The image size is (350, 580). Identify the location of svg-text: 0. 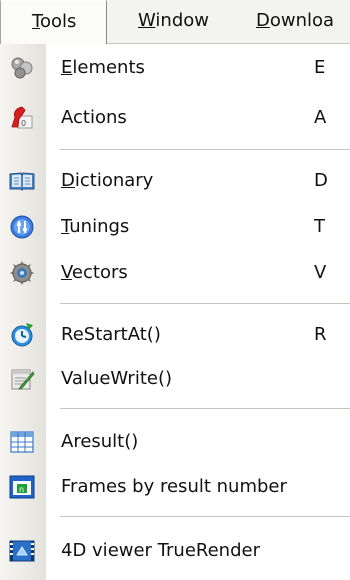
(23, 123).